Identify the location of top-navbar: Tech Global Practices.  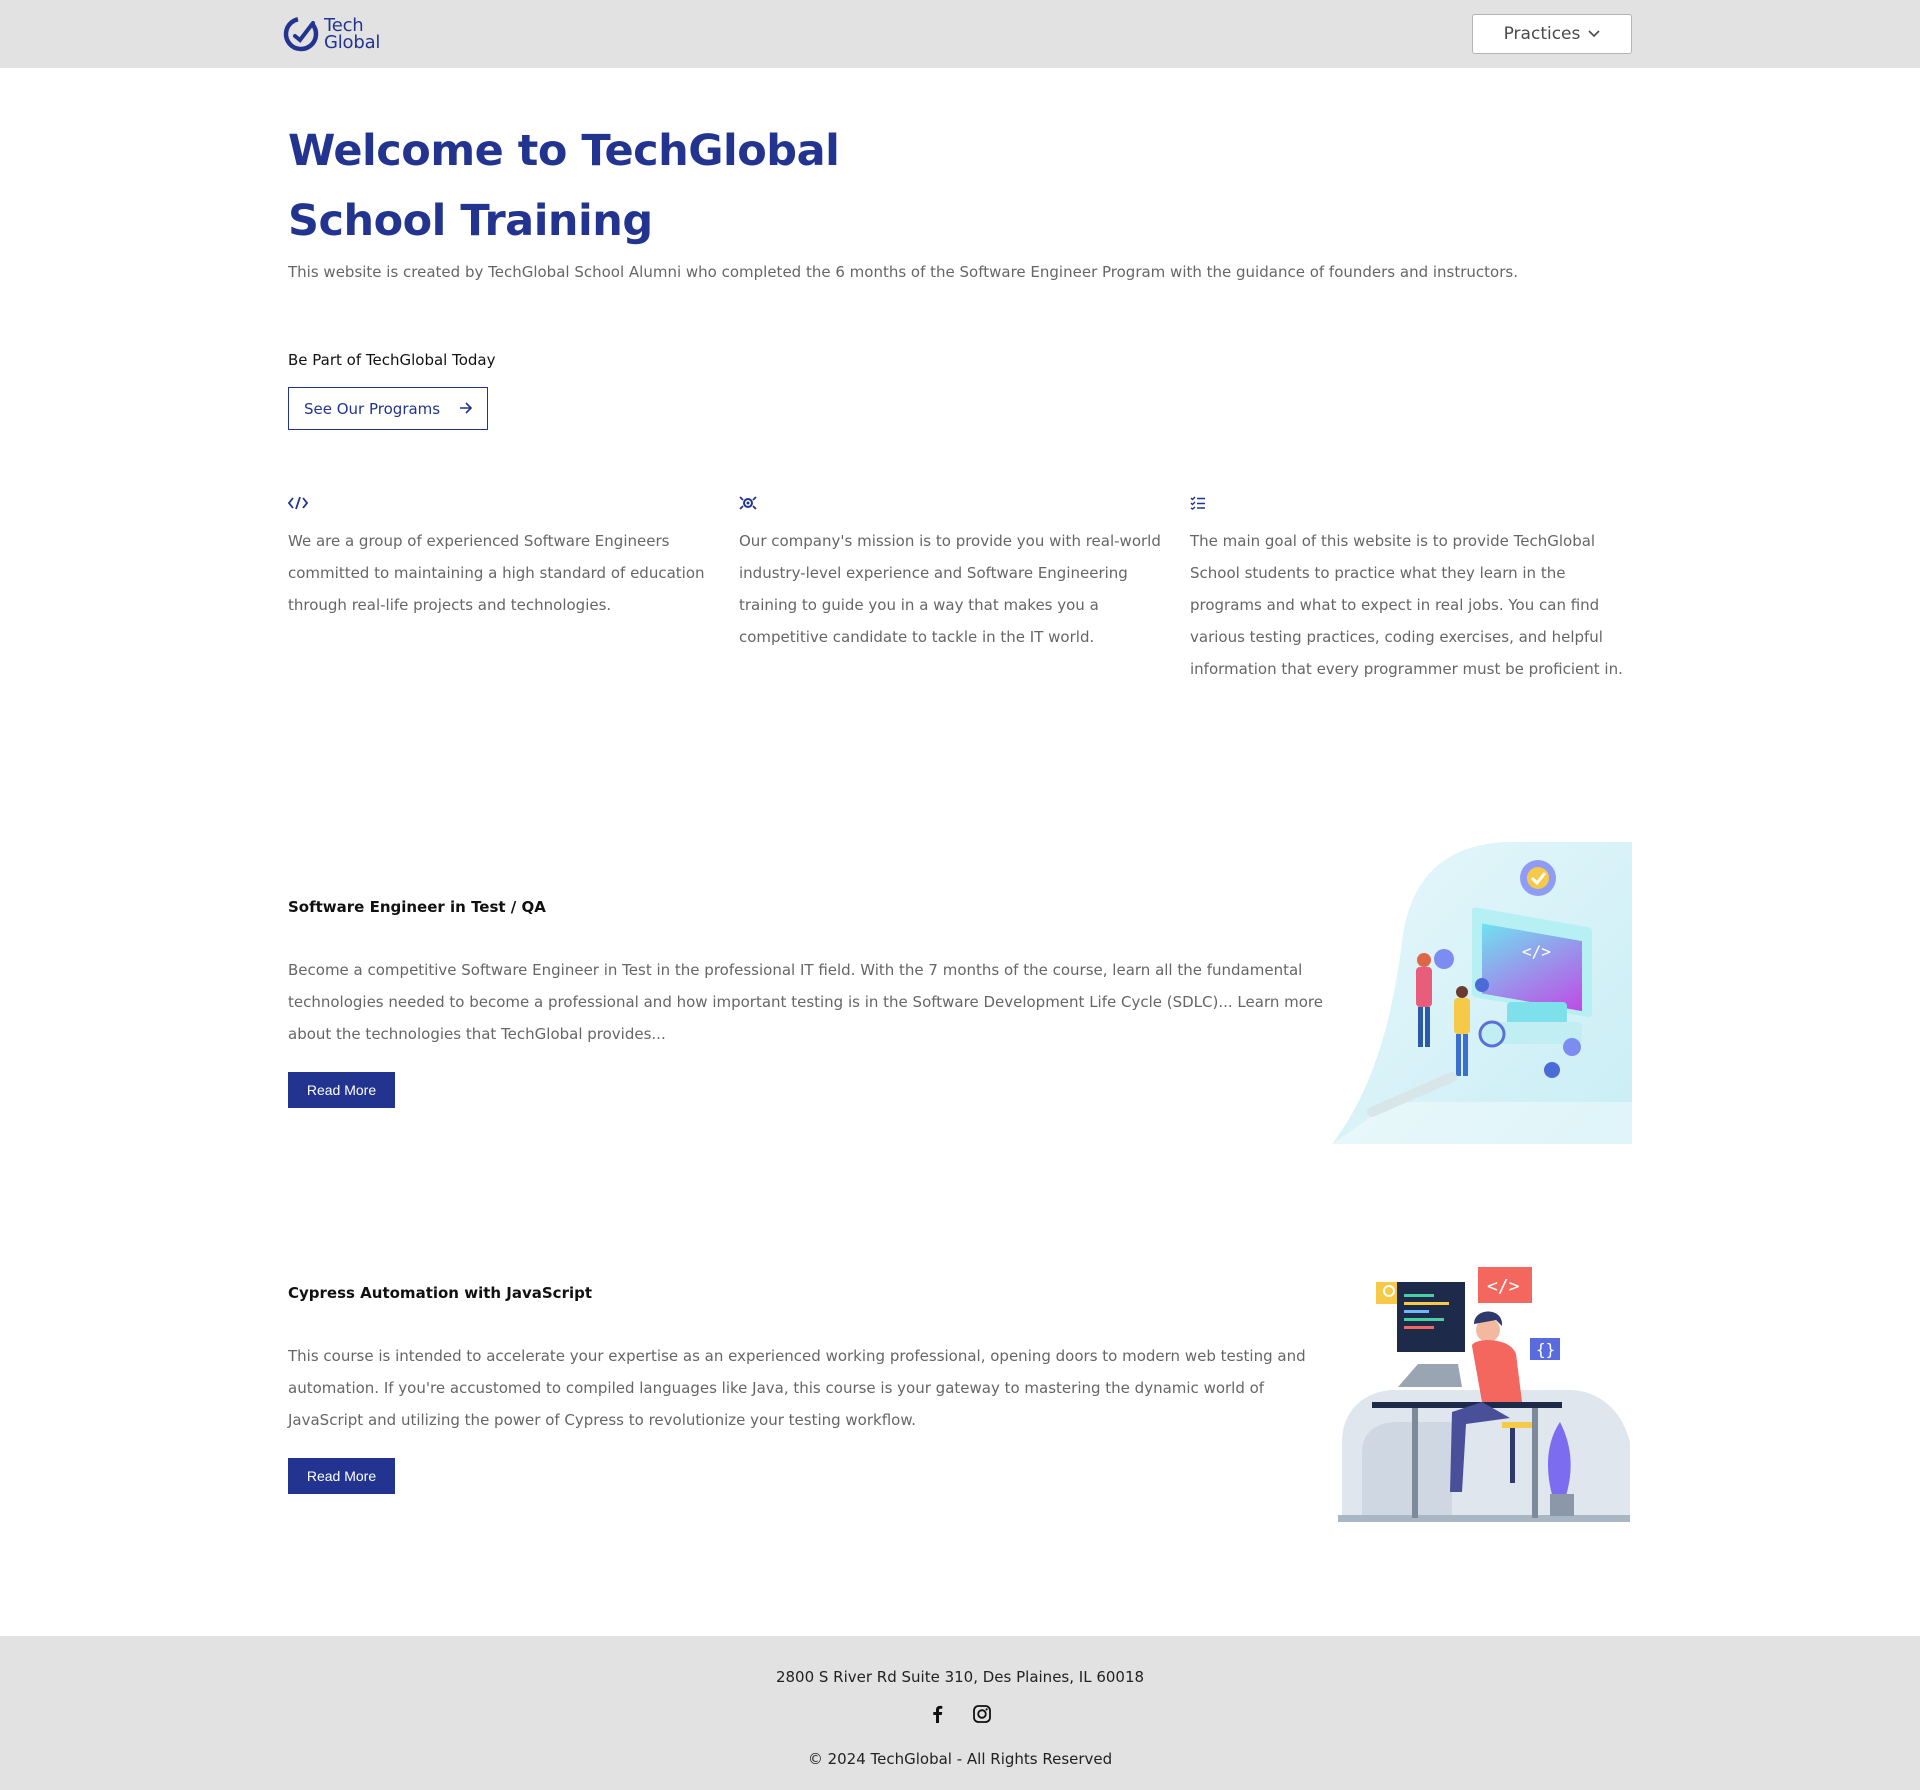
(960, 34).